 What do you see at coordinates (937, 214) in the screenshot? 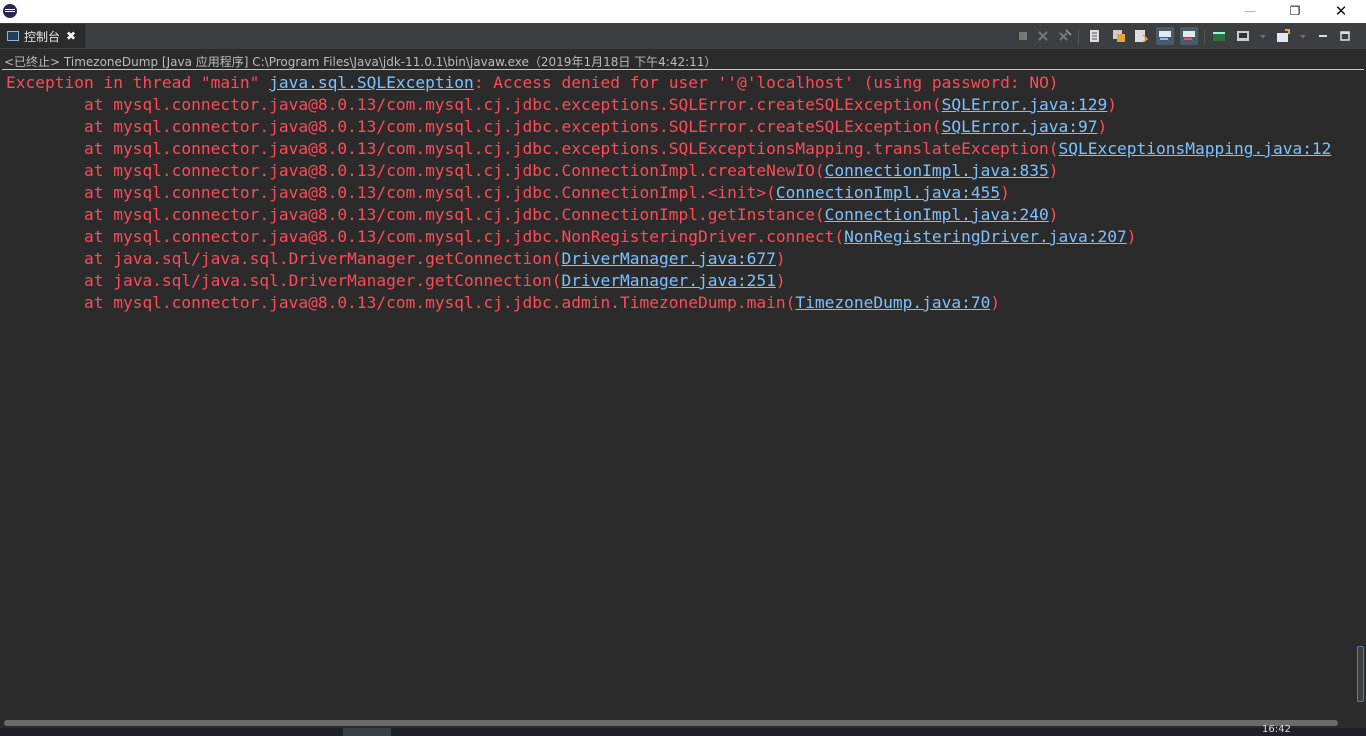
I see `stack-frame-link: ConnectionImpl.java:240` at bounding box center [937, 214].